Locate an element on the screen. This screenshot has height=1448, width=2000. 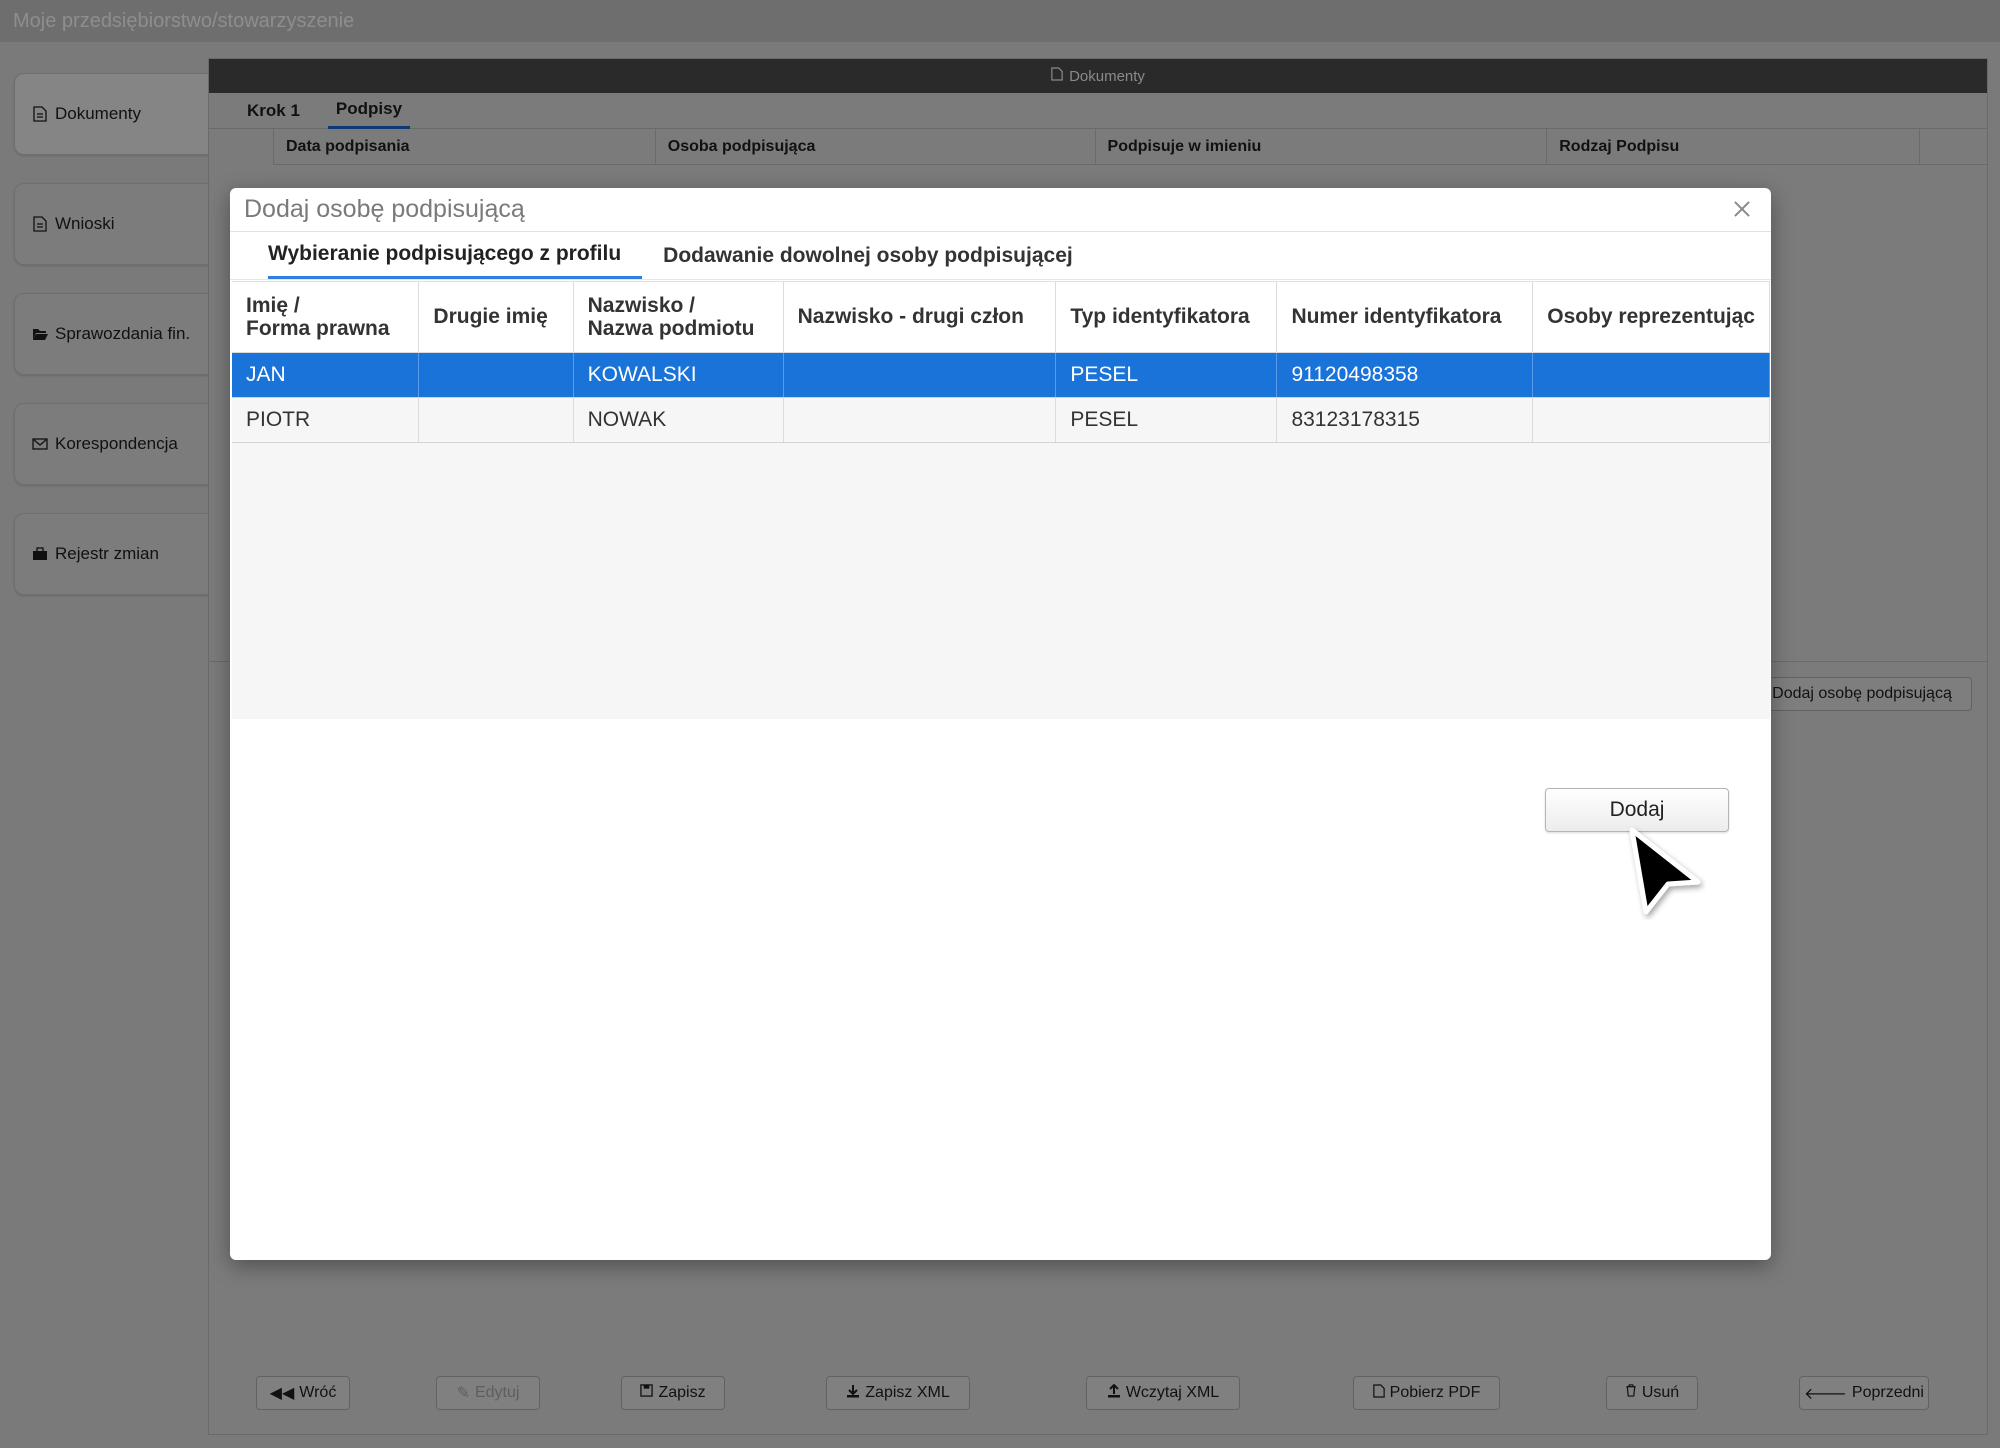
back-button: ◀◀ Wróć is located at coordinates (303, 1393).